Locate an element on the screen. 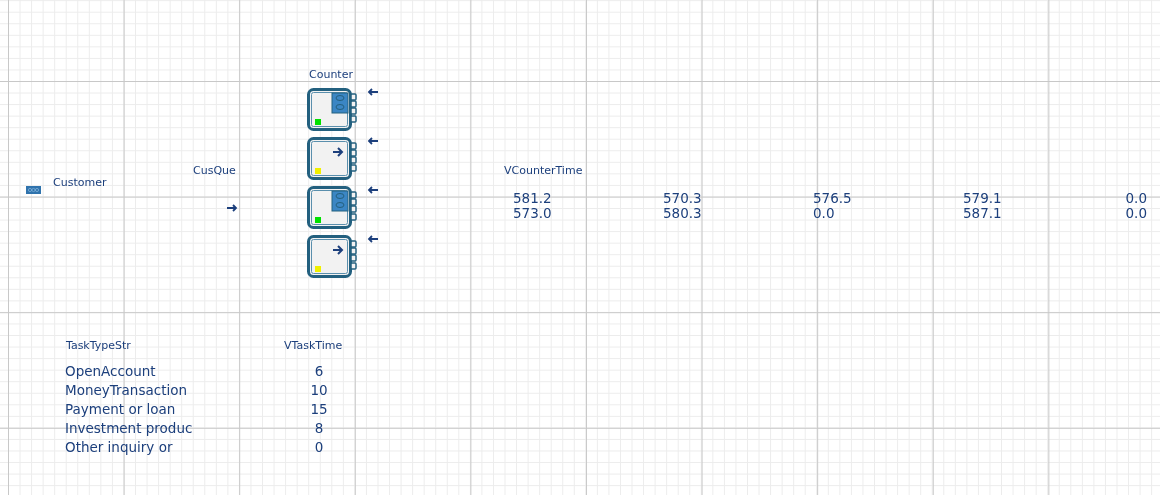 The image size is (1160, 495). variable-value: 573.0 is located at coordinates (532, 213).